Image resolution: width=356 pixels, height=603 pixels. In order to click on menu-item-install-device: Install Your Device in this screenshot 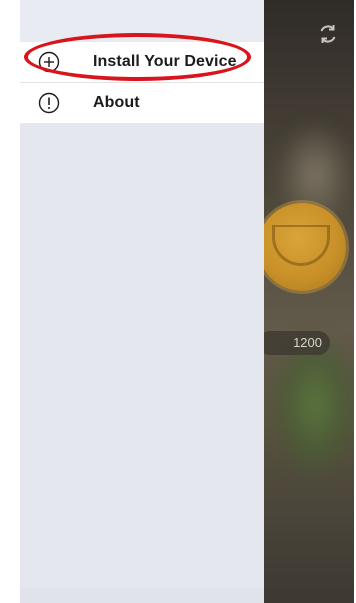, I will do `click(142, 62)`.